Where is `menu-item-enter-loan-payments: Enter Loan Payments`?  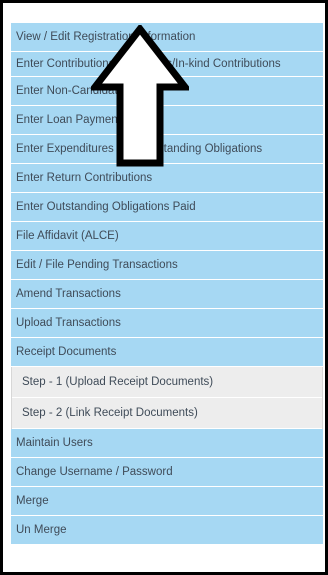 menu-item-enter-loan-payments: Enter Loan Payments is located at coordinates (167, 120).